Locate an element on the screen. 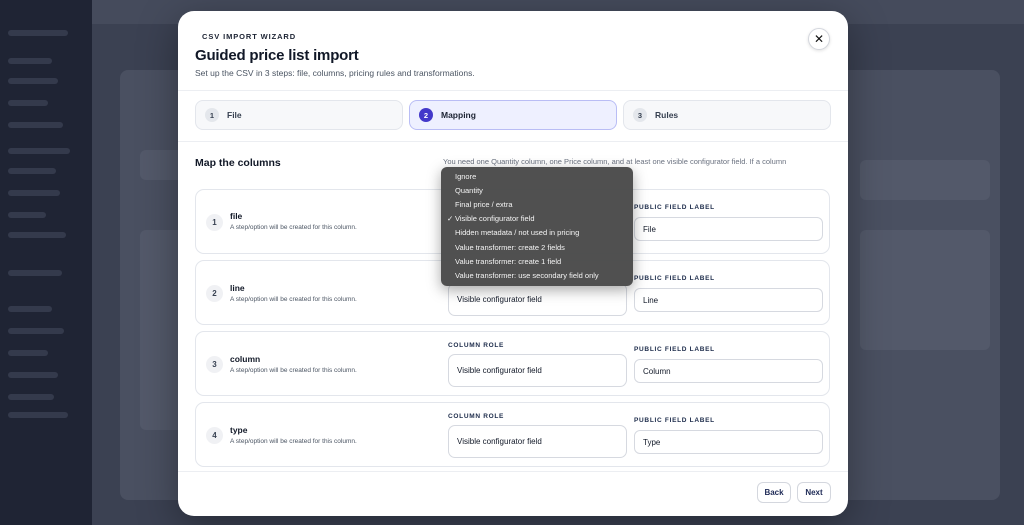  footer-divider is located at coordinates (513, 471).